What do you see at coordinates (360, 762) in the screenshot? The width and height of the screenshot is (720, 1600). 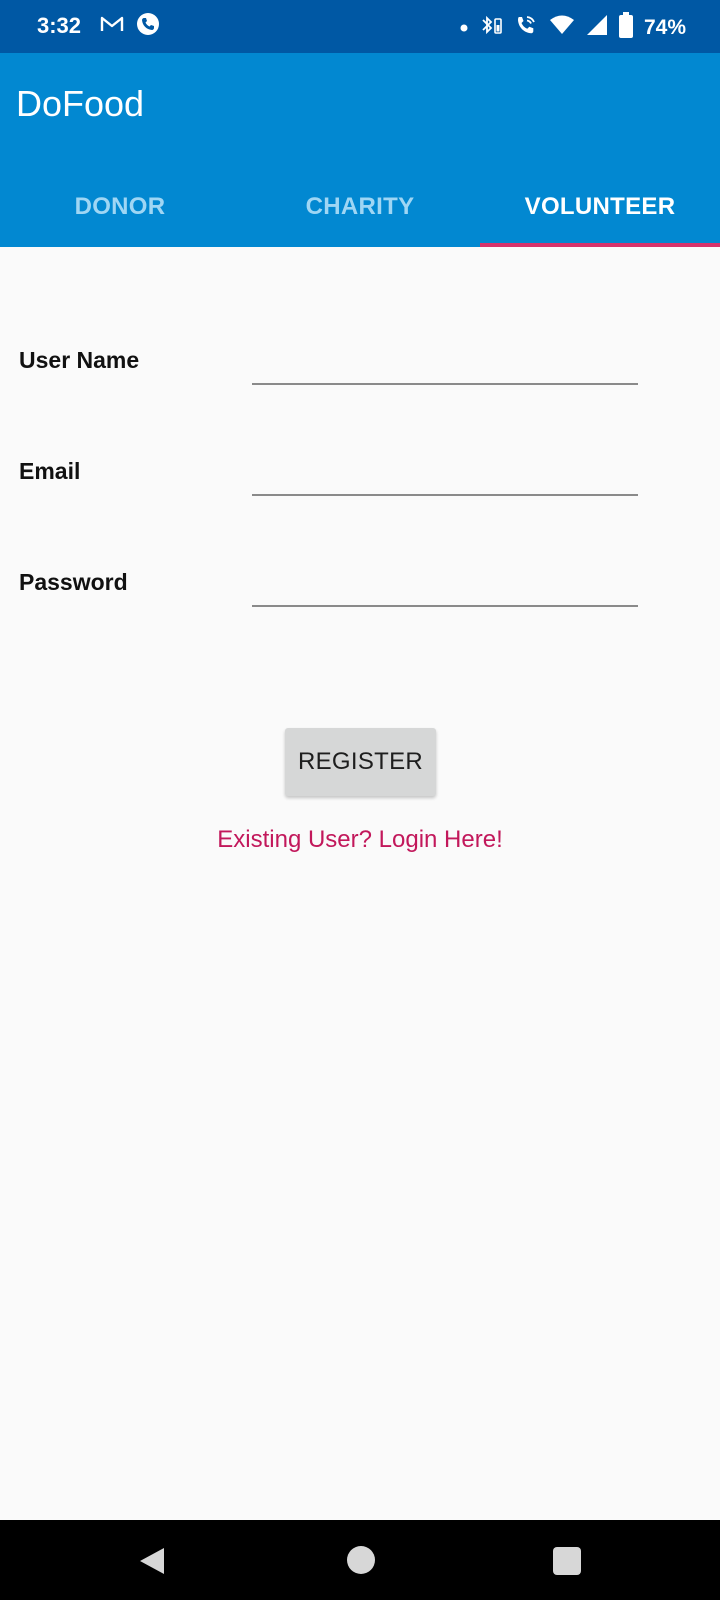 I see `register-button: REGISTER` at bounding box center [360, 762].